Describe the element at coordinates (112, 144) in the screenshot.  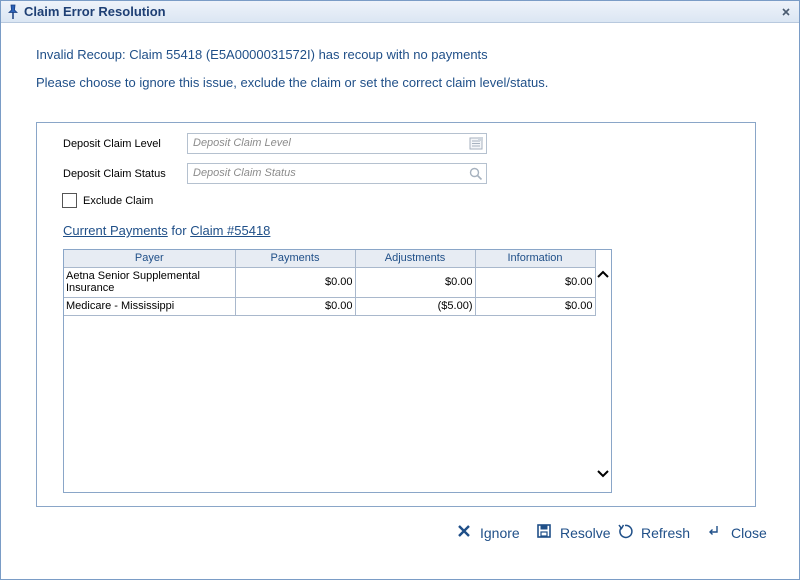
I see `deposit-claim-level-label: Deposit Claim Level` at that location.